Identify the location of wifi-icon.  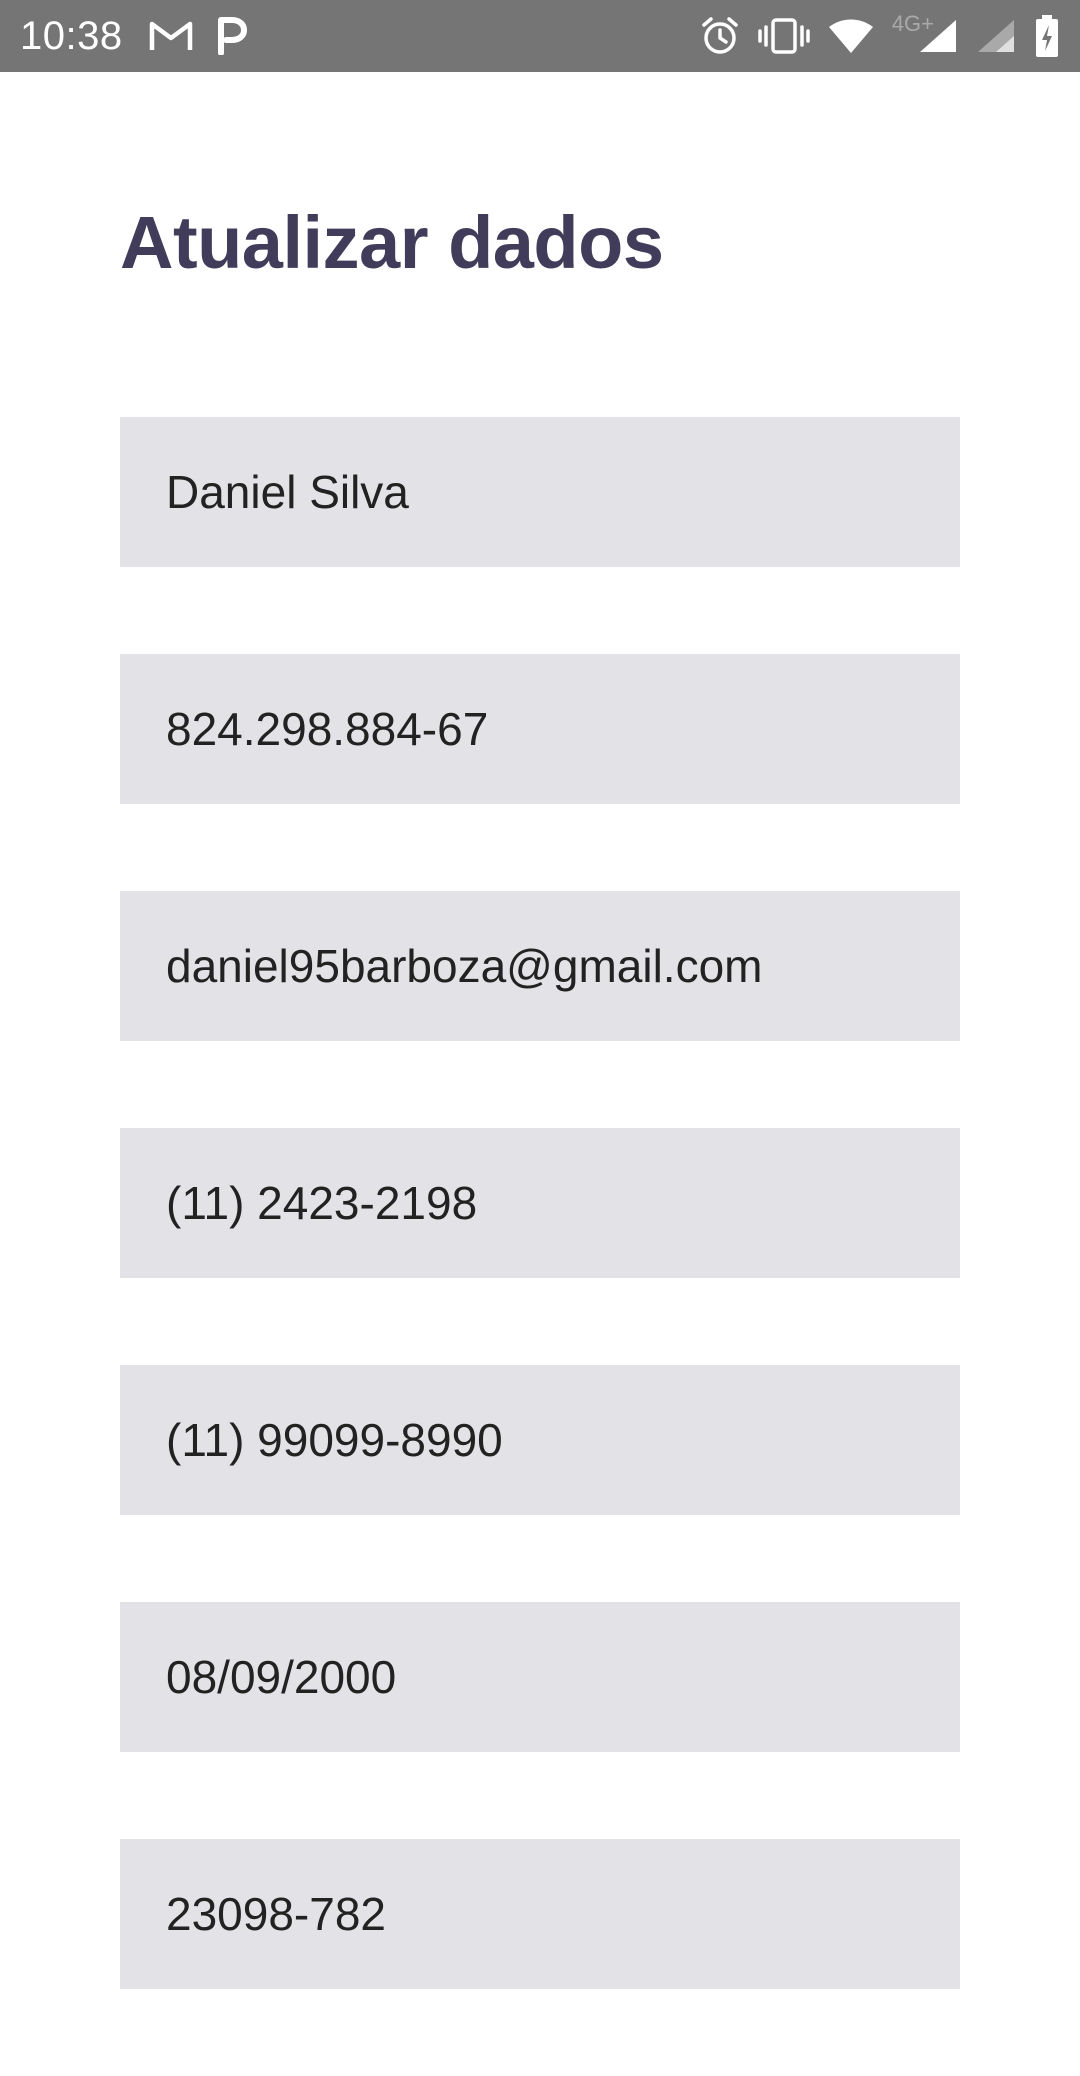
(851, 36).